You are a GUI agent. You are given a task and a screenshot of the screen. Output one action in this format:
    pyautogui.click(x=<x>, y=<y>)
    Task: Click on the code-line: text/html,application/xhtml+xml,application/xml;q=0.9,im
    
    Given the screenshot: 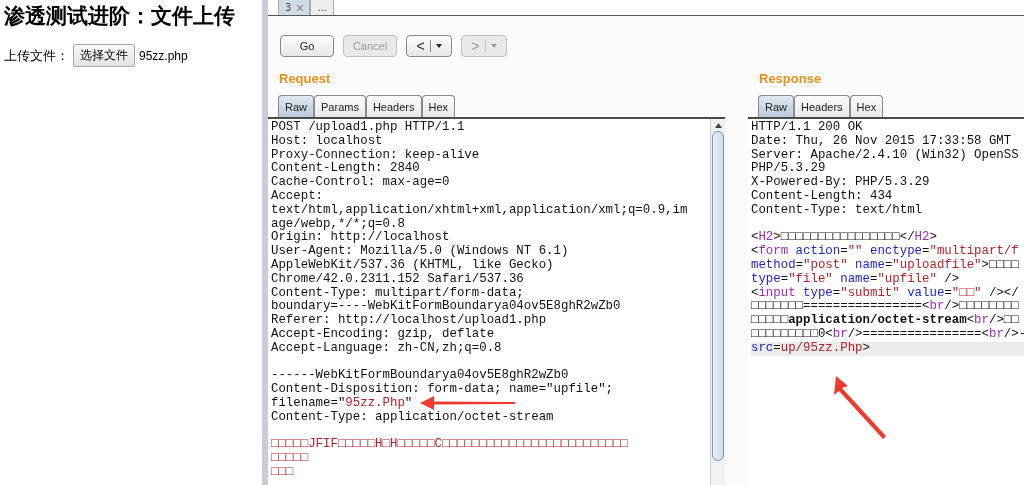 What is the action you would take?
    pyautogui.click(x=479, y=210)
    